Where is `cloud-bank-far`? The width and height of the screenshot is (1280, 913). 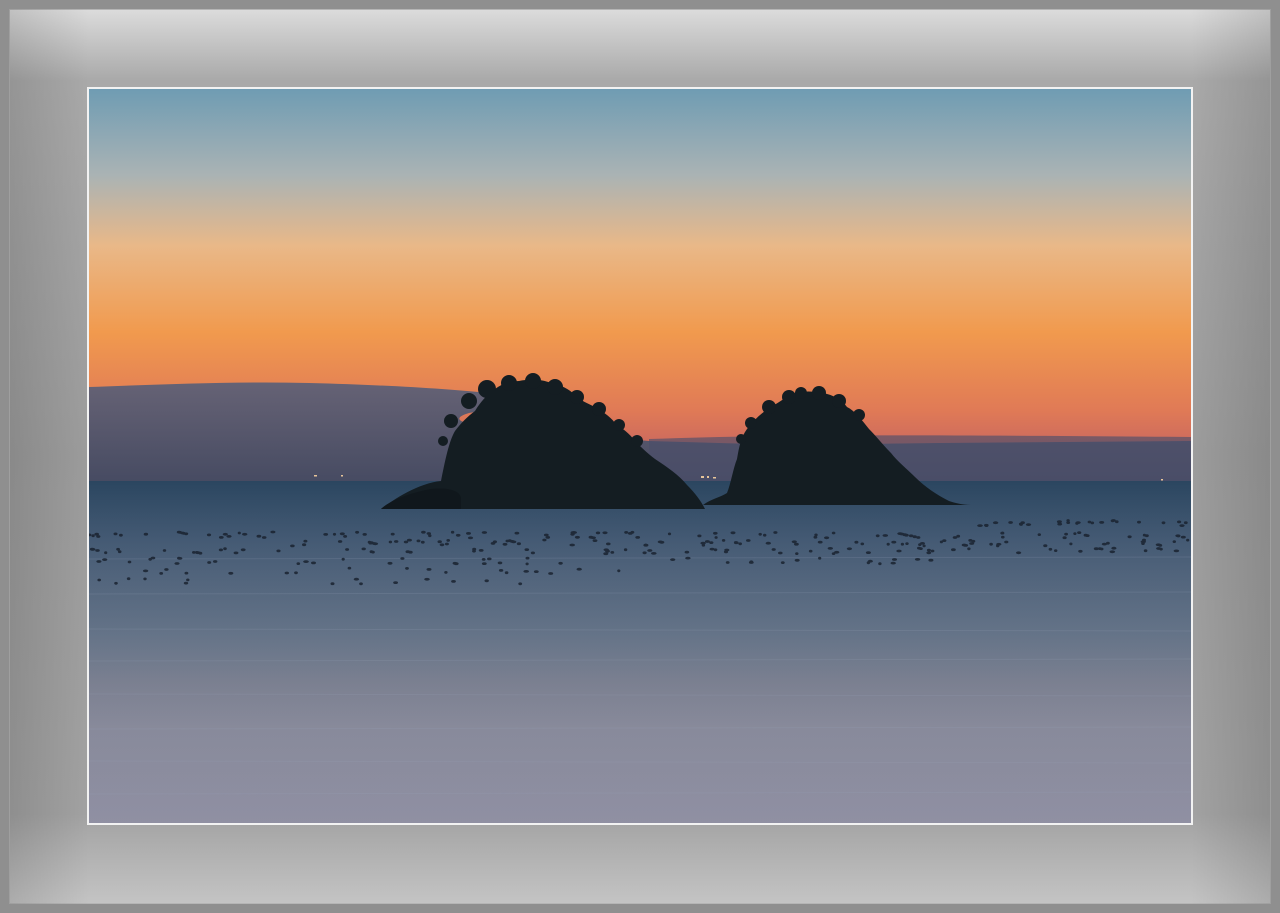
cloud-bank-far is located at coordinates (920, 458).